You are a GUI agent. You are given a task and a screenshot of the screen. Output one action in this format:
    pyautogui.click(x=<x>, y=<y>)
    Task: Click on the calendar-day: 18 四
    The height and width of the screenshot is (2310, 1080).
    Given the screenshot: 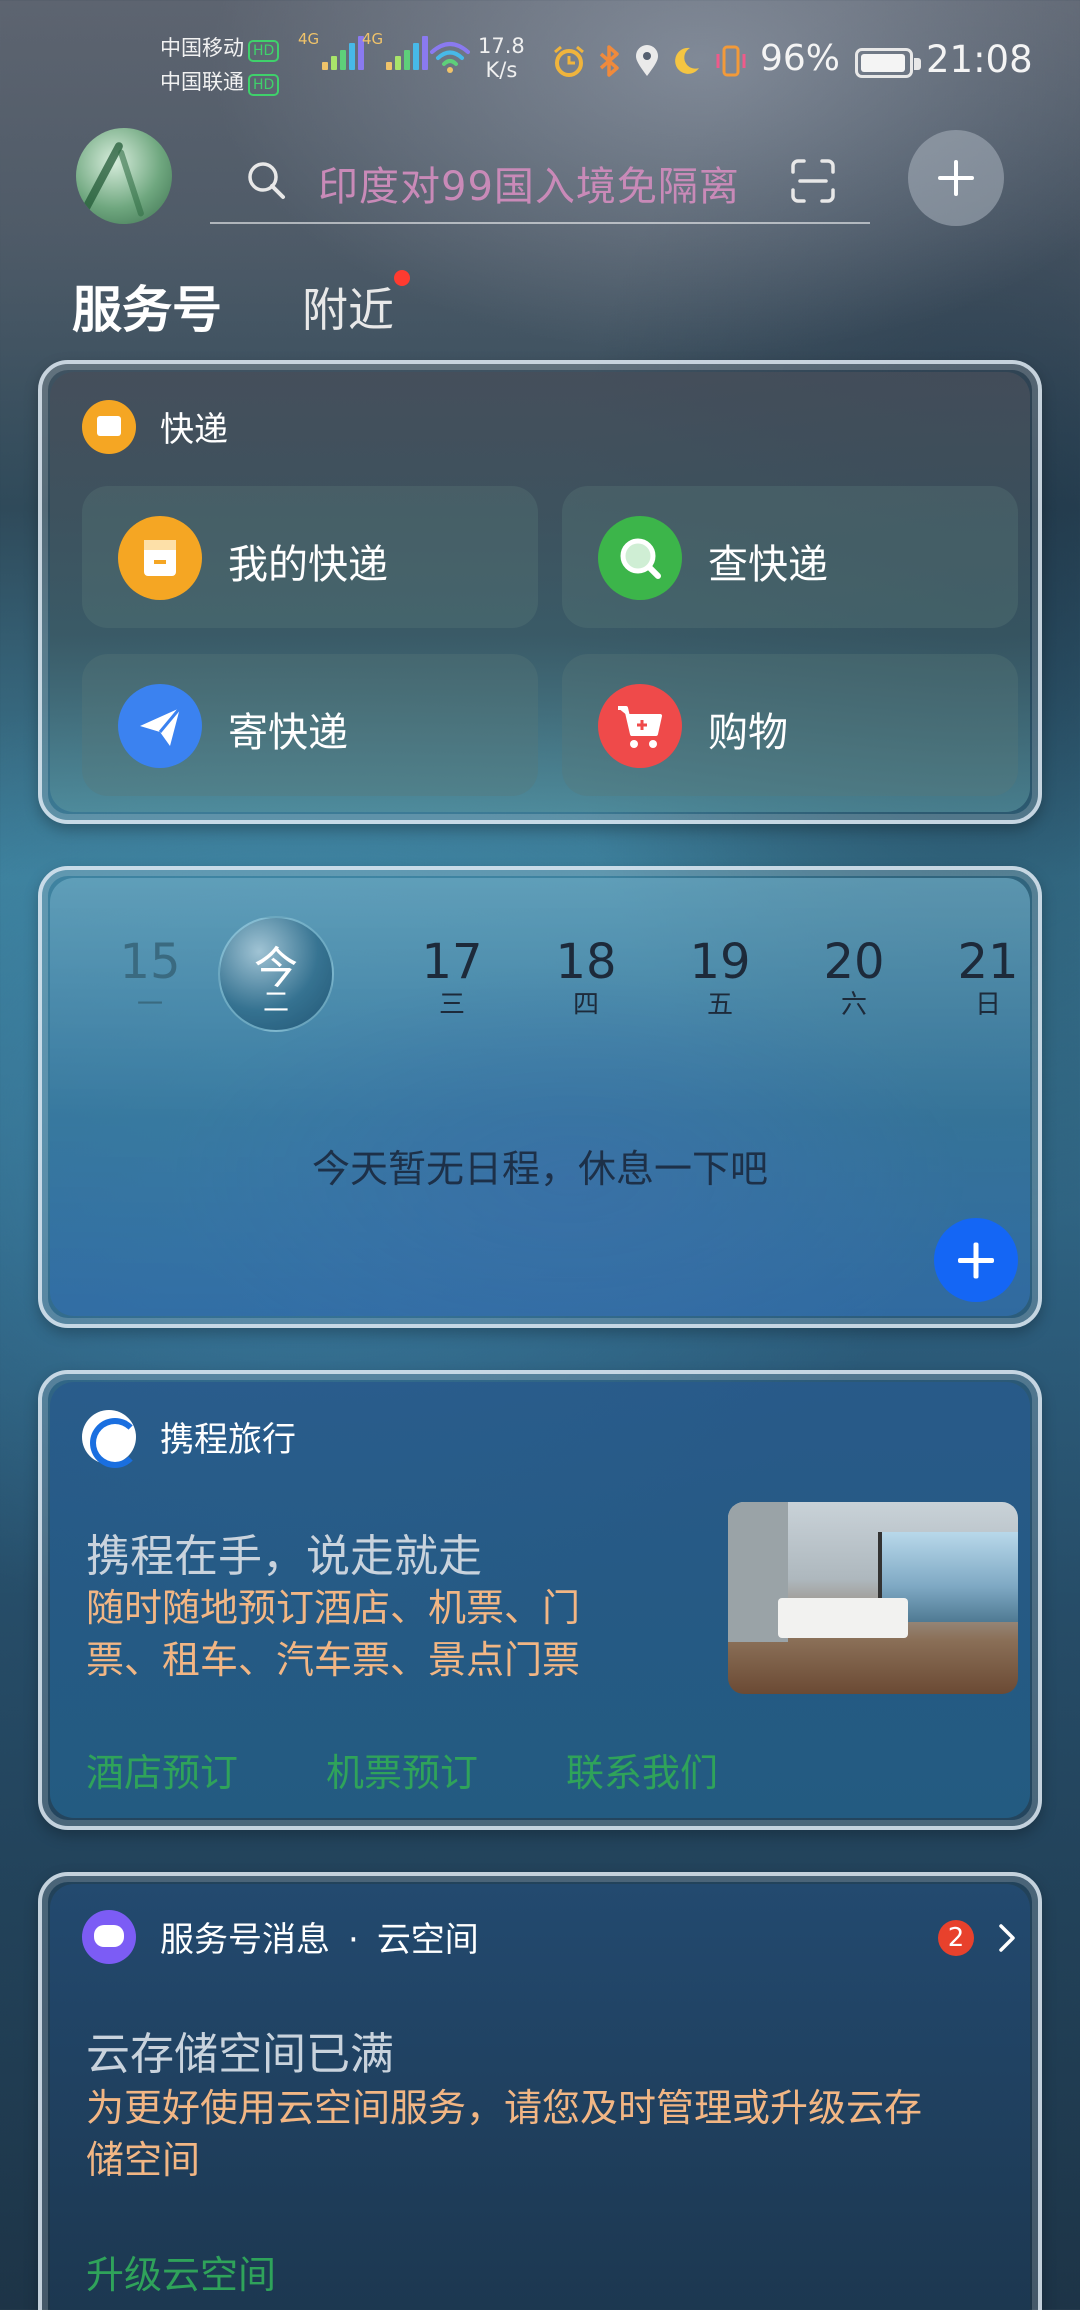 What is the action you would take?
    pyautogui.click(x=586, y=977)
    